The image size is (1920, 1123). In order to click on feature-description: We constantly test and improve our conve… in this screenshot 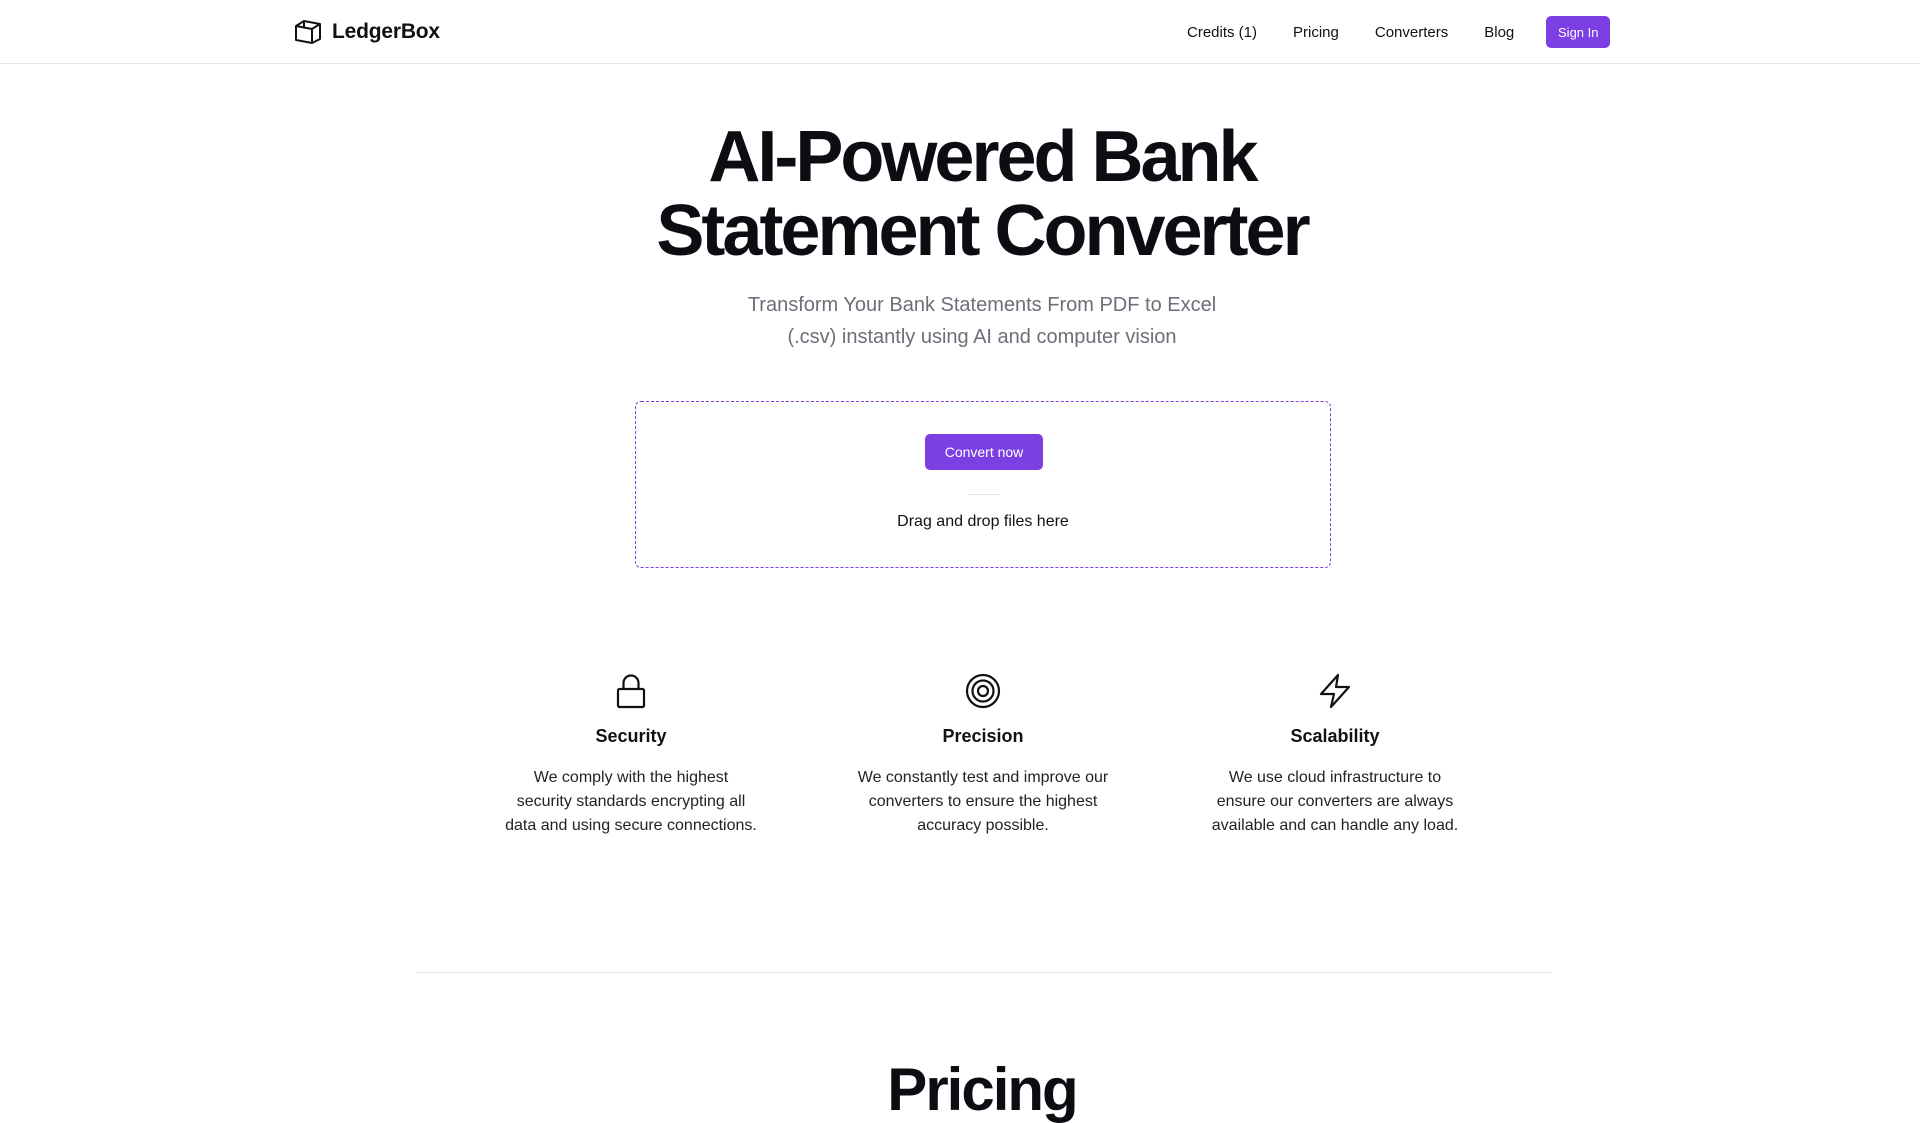, I will do `click(983, 802)`.